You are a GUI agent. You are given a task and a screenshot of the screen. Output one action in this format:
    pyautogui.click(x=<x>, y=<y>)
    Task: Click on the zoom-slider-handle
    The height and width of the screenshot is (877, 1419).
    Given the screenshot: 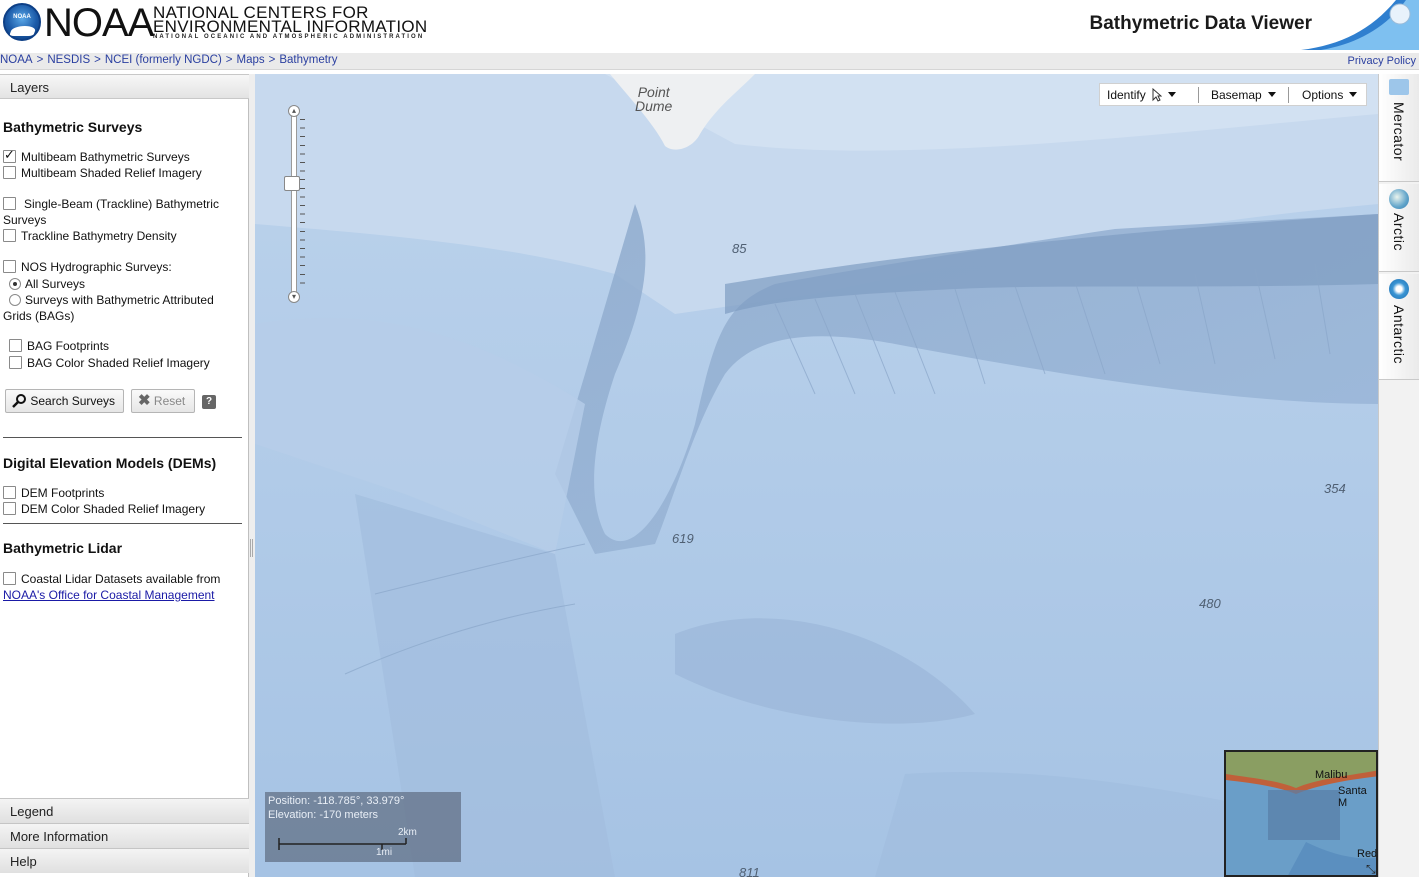 What is the action you would take?
    pyautogui.click(x=292, y=183)
    